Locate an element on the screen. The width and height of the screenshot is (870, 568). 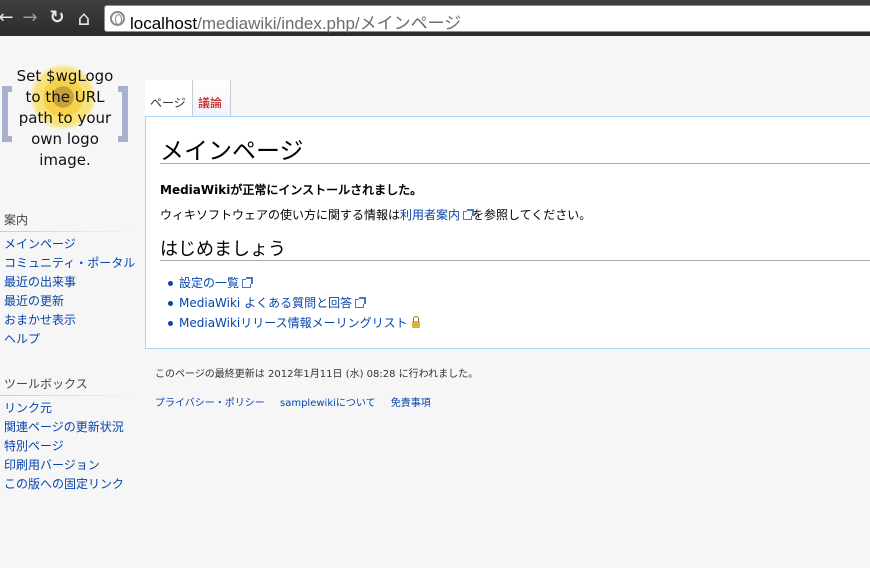
sidebar-item-recent-changes: 最近の更新 is located at coordinates (69, 301).